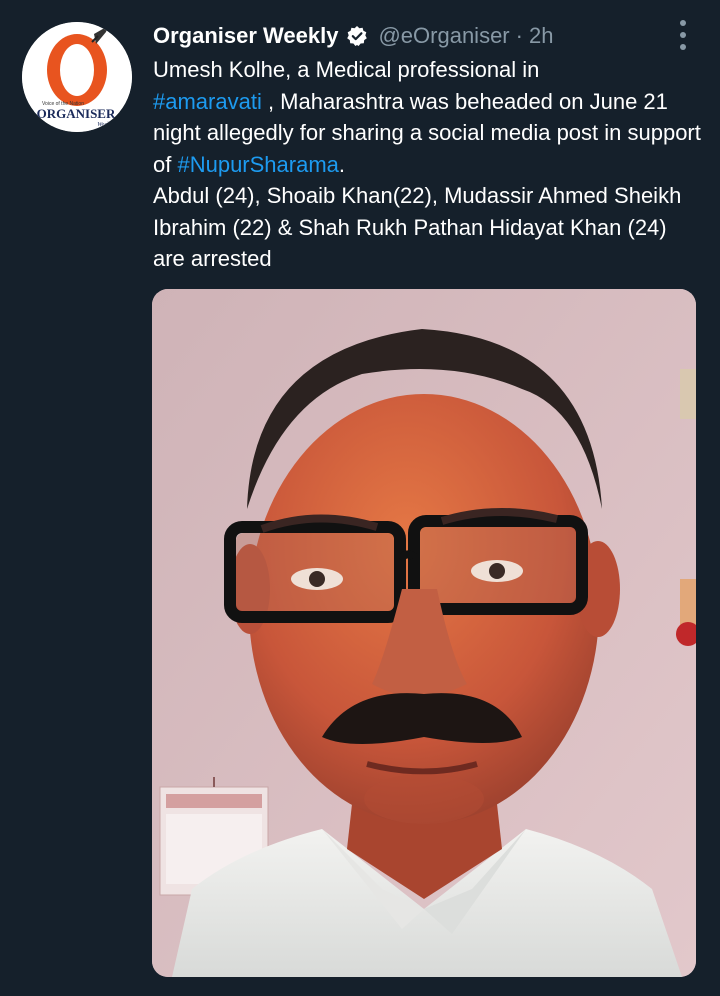 The image size is (720, 996). What do you see at coordinates (443, 36) in the screenshot?
I see `user-handle: @eOrganiser` at bounding box center [443, 36].